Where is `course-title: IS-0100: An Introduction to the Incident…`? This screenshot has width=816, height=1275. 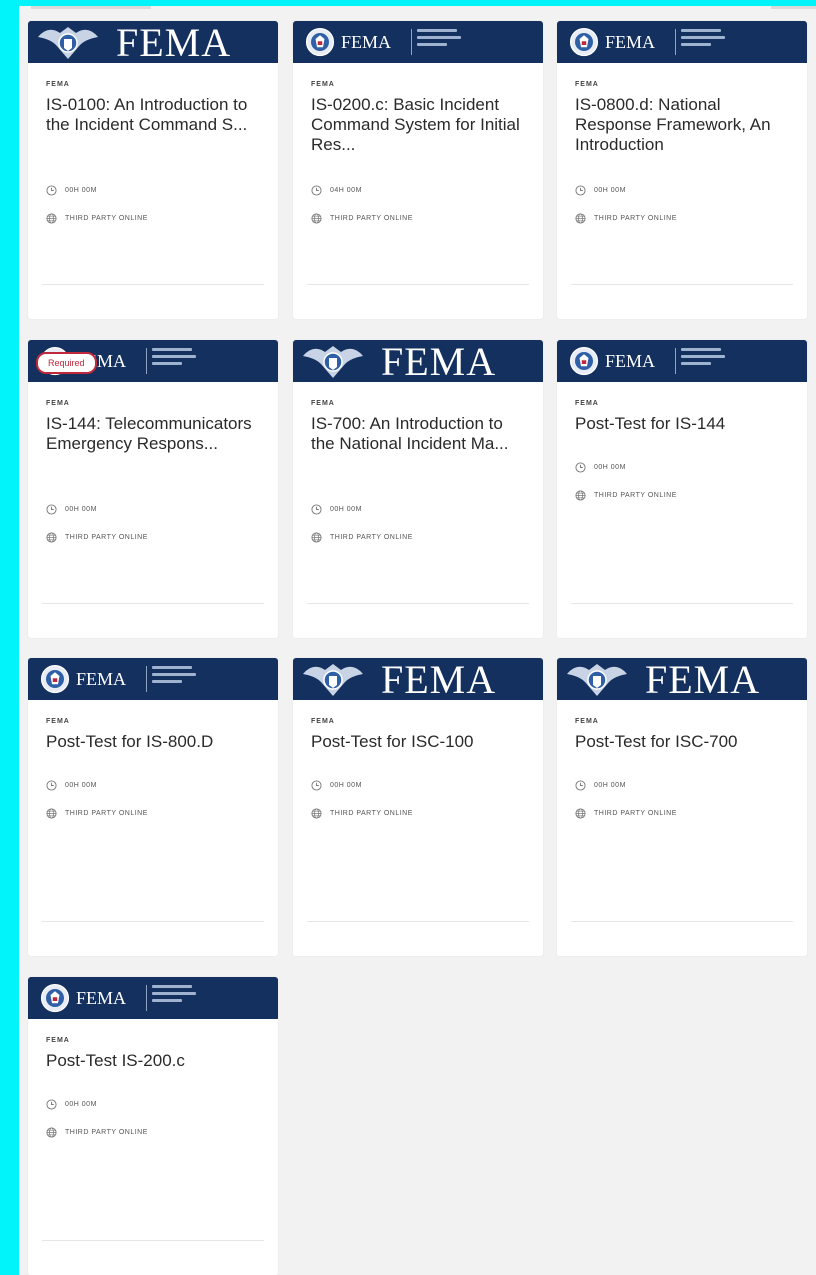 course-title: IS-0100: An Introduction to the Incident… is located at coordinates (155, 115).